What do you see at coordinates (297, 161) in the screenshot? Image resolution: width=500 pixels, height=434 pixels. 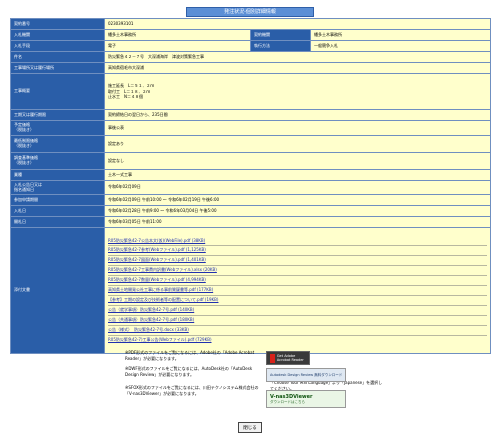 I see `value-survey-price: 設定なし` at bounding box center [297, 161].